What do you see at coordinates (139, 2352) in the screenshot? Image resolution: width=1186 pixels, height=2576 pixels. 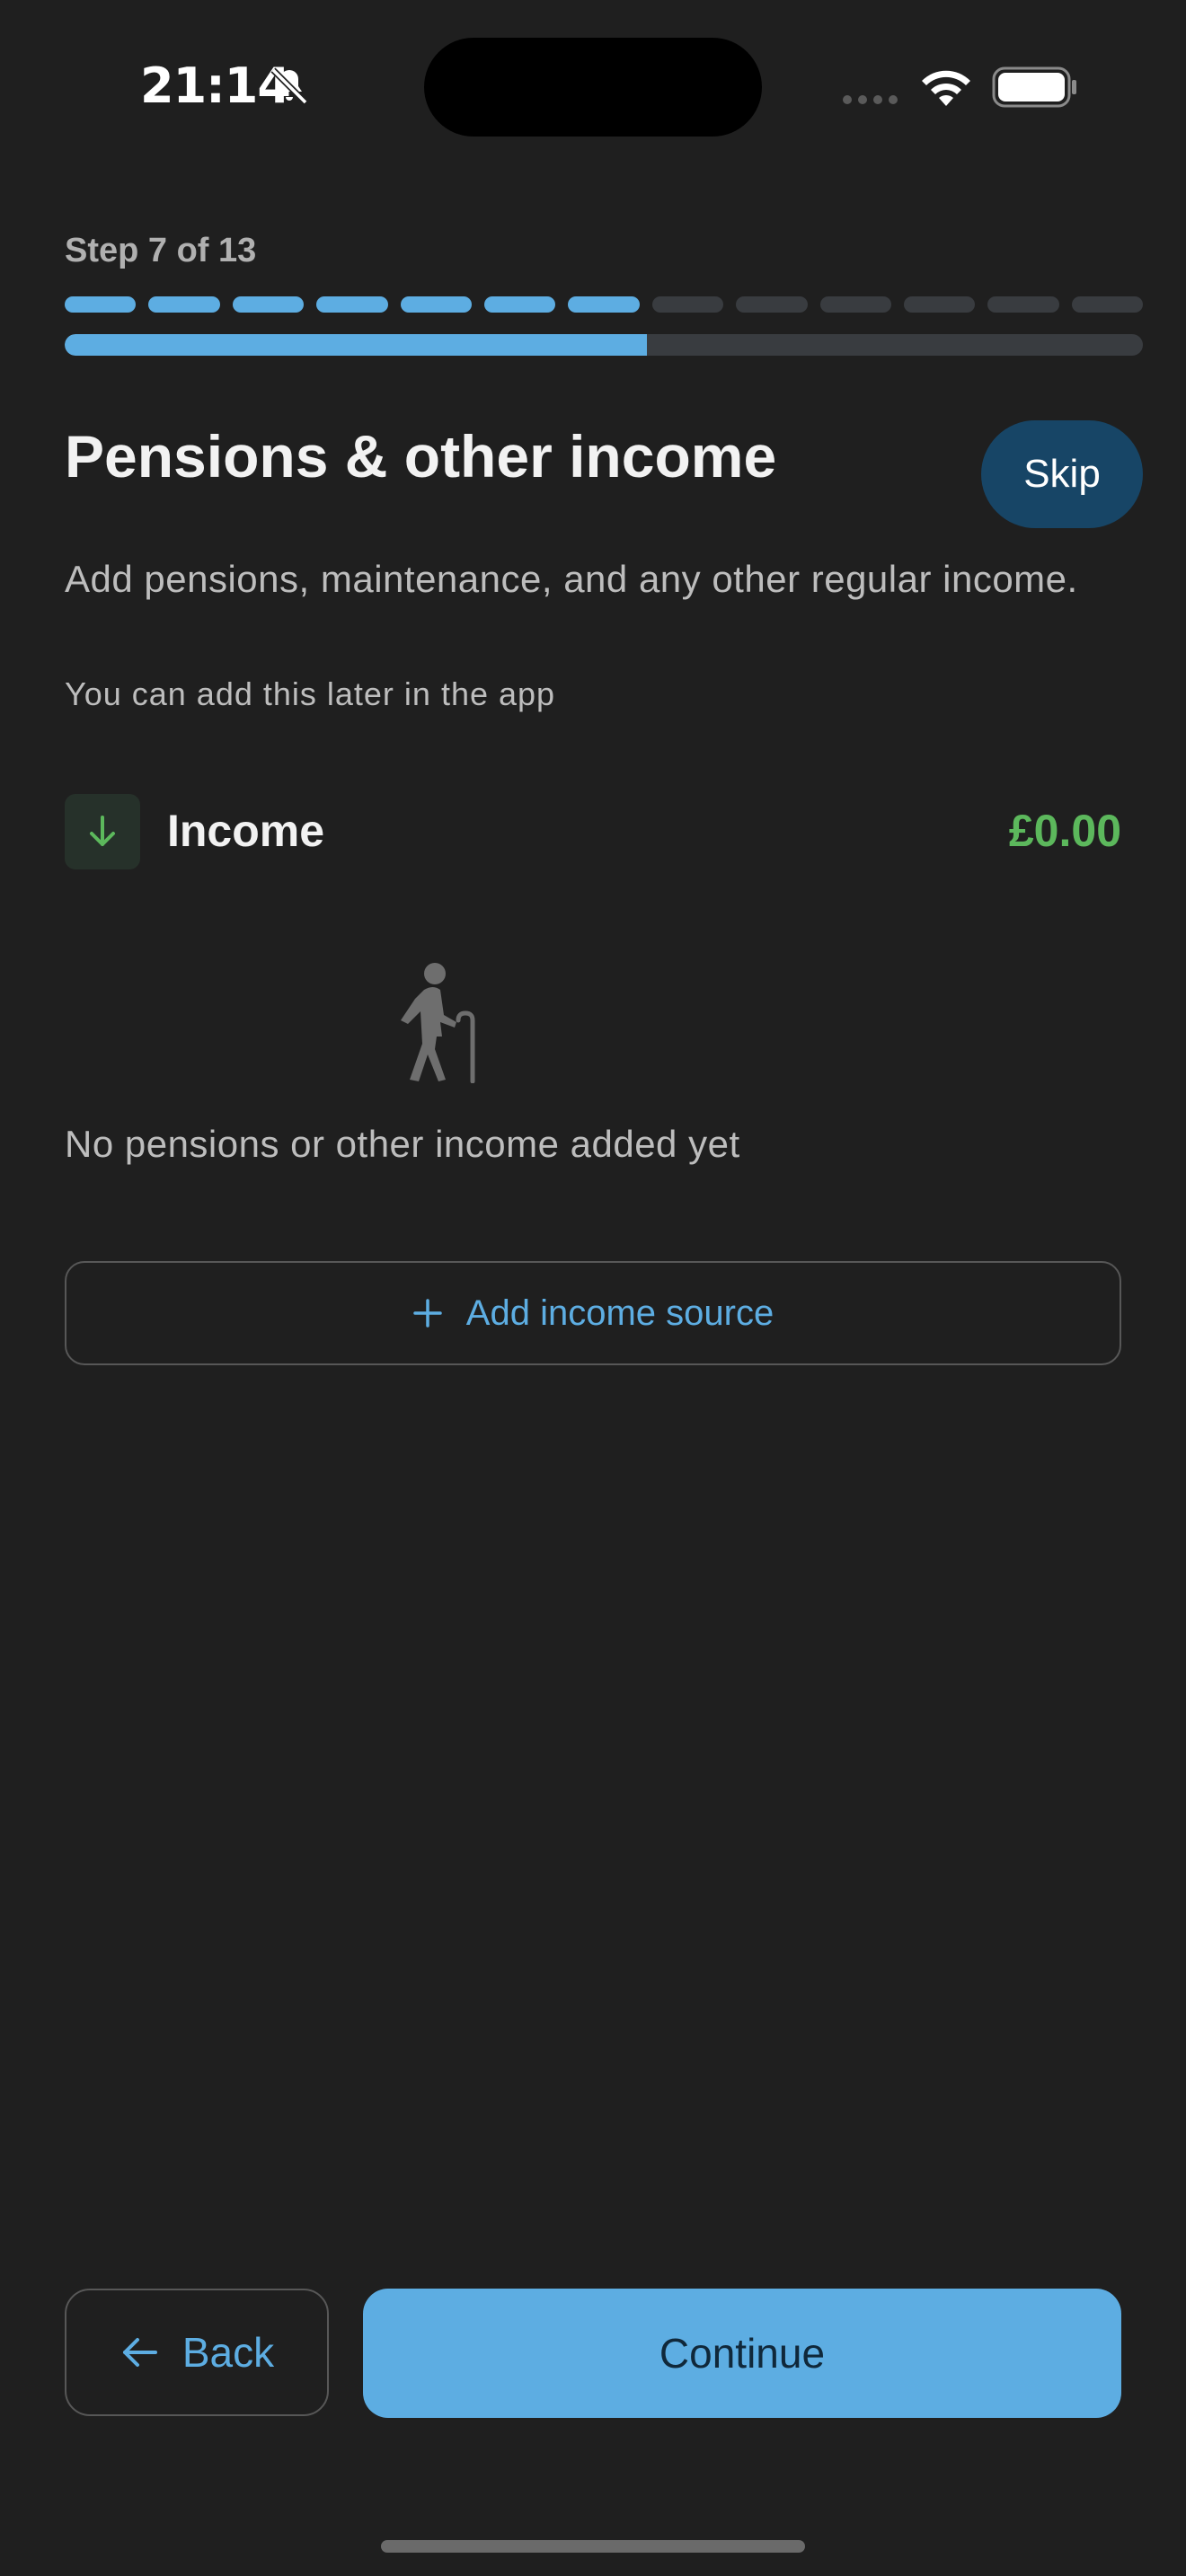 I see `arrow-left-icon` at bounding box center [139, 2352].